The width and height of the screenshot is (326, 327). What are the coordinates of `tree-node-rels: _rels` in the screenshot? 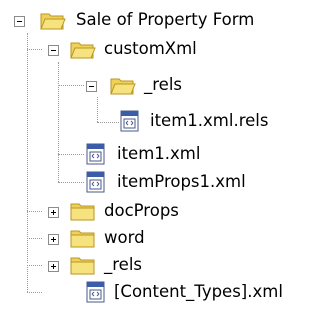 It's located at (163, 265).